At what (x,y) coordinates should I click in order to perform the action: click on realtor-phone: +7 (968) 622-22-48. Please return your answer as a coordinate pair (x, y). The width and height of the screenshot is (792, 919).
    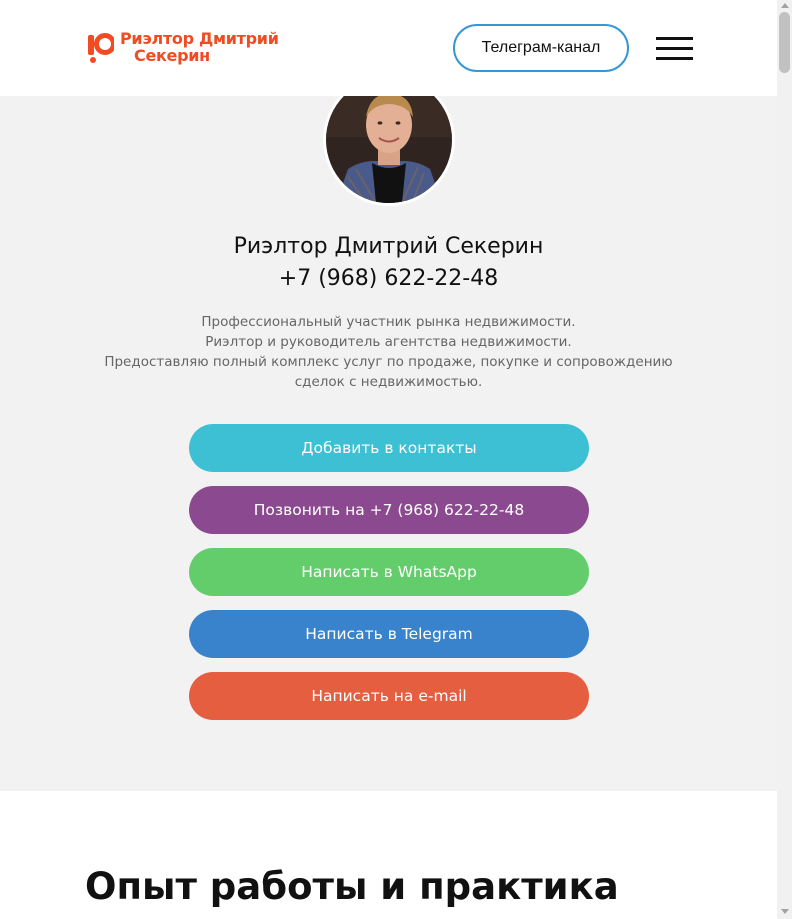
    Looking at the image, I should click on (388, 278).